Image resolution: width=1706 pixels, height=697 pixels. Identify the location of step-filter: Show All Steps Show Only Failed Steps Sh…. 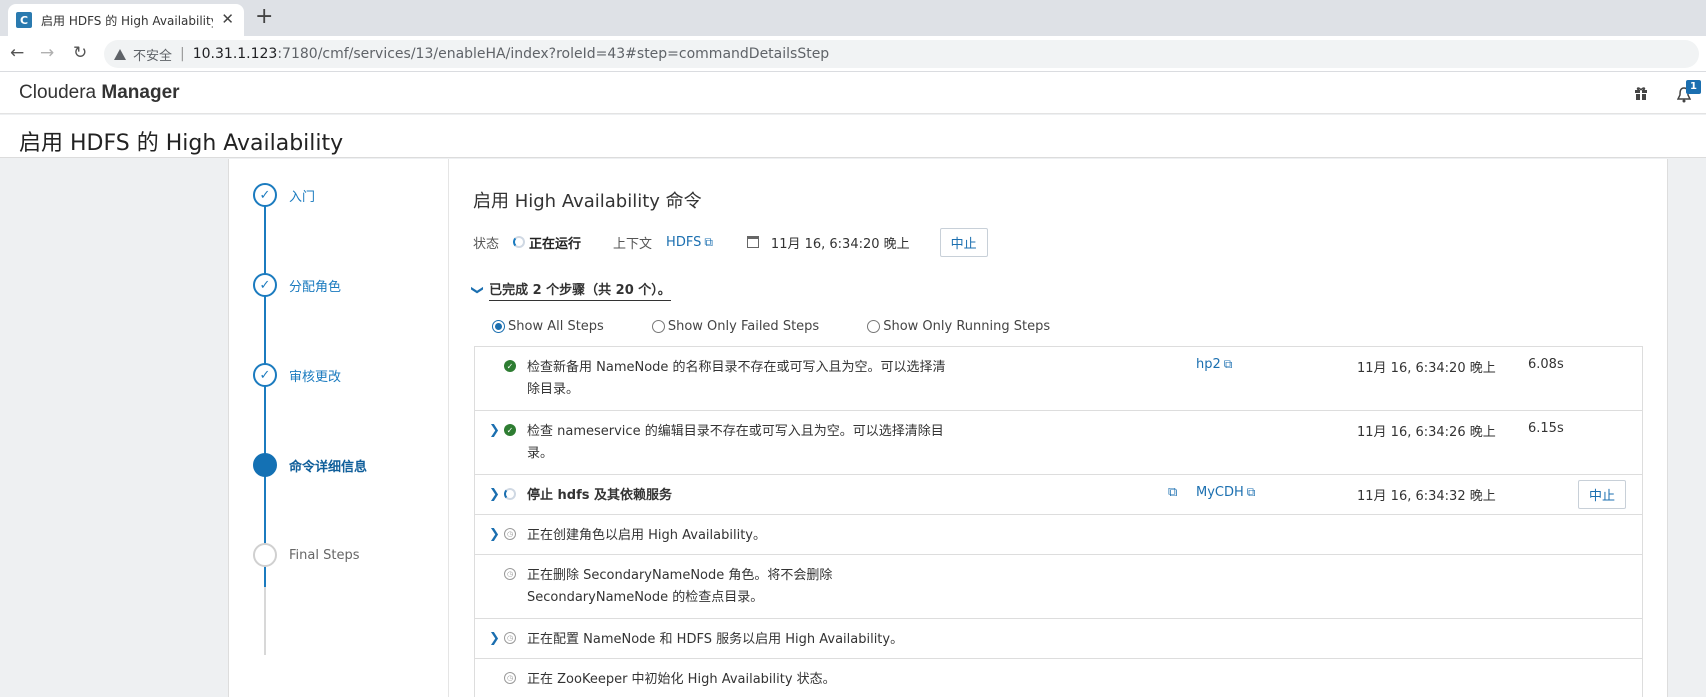
(795, 326).